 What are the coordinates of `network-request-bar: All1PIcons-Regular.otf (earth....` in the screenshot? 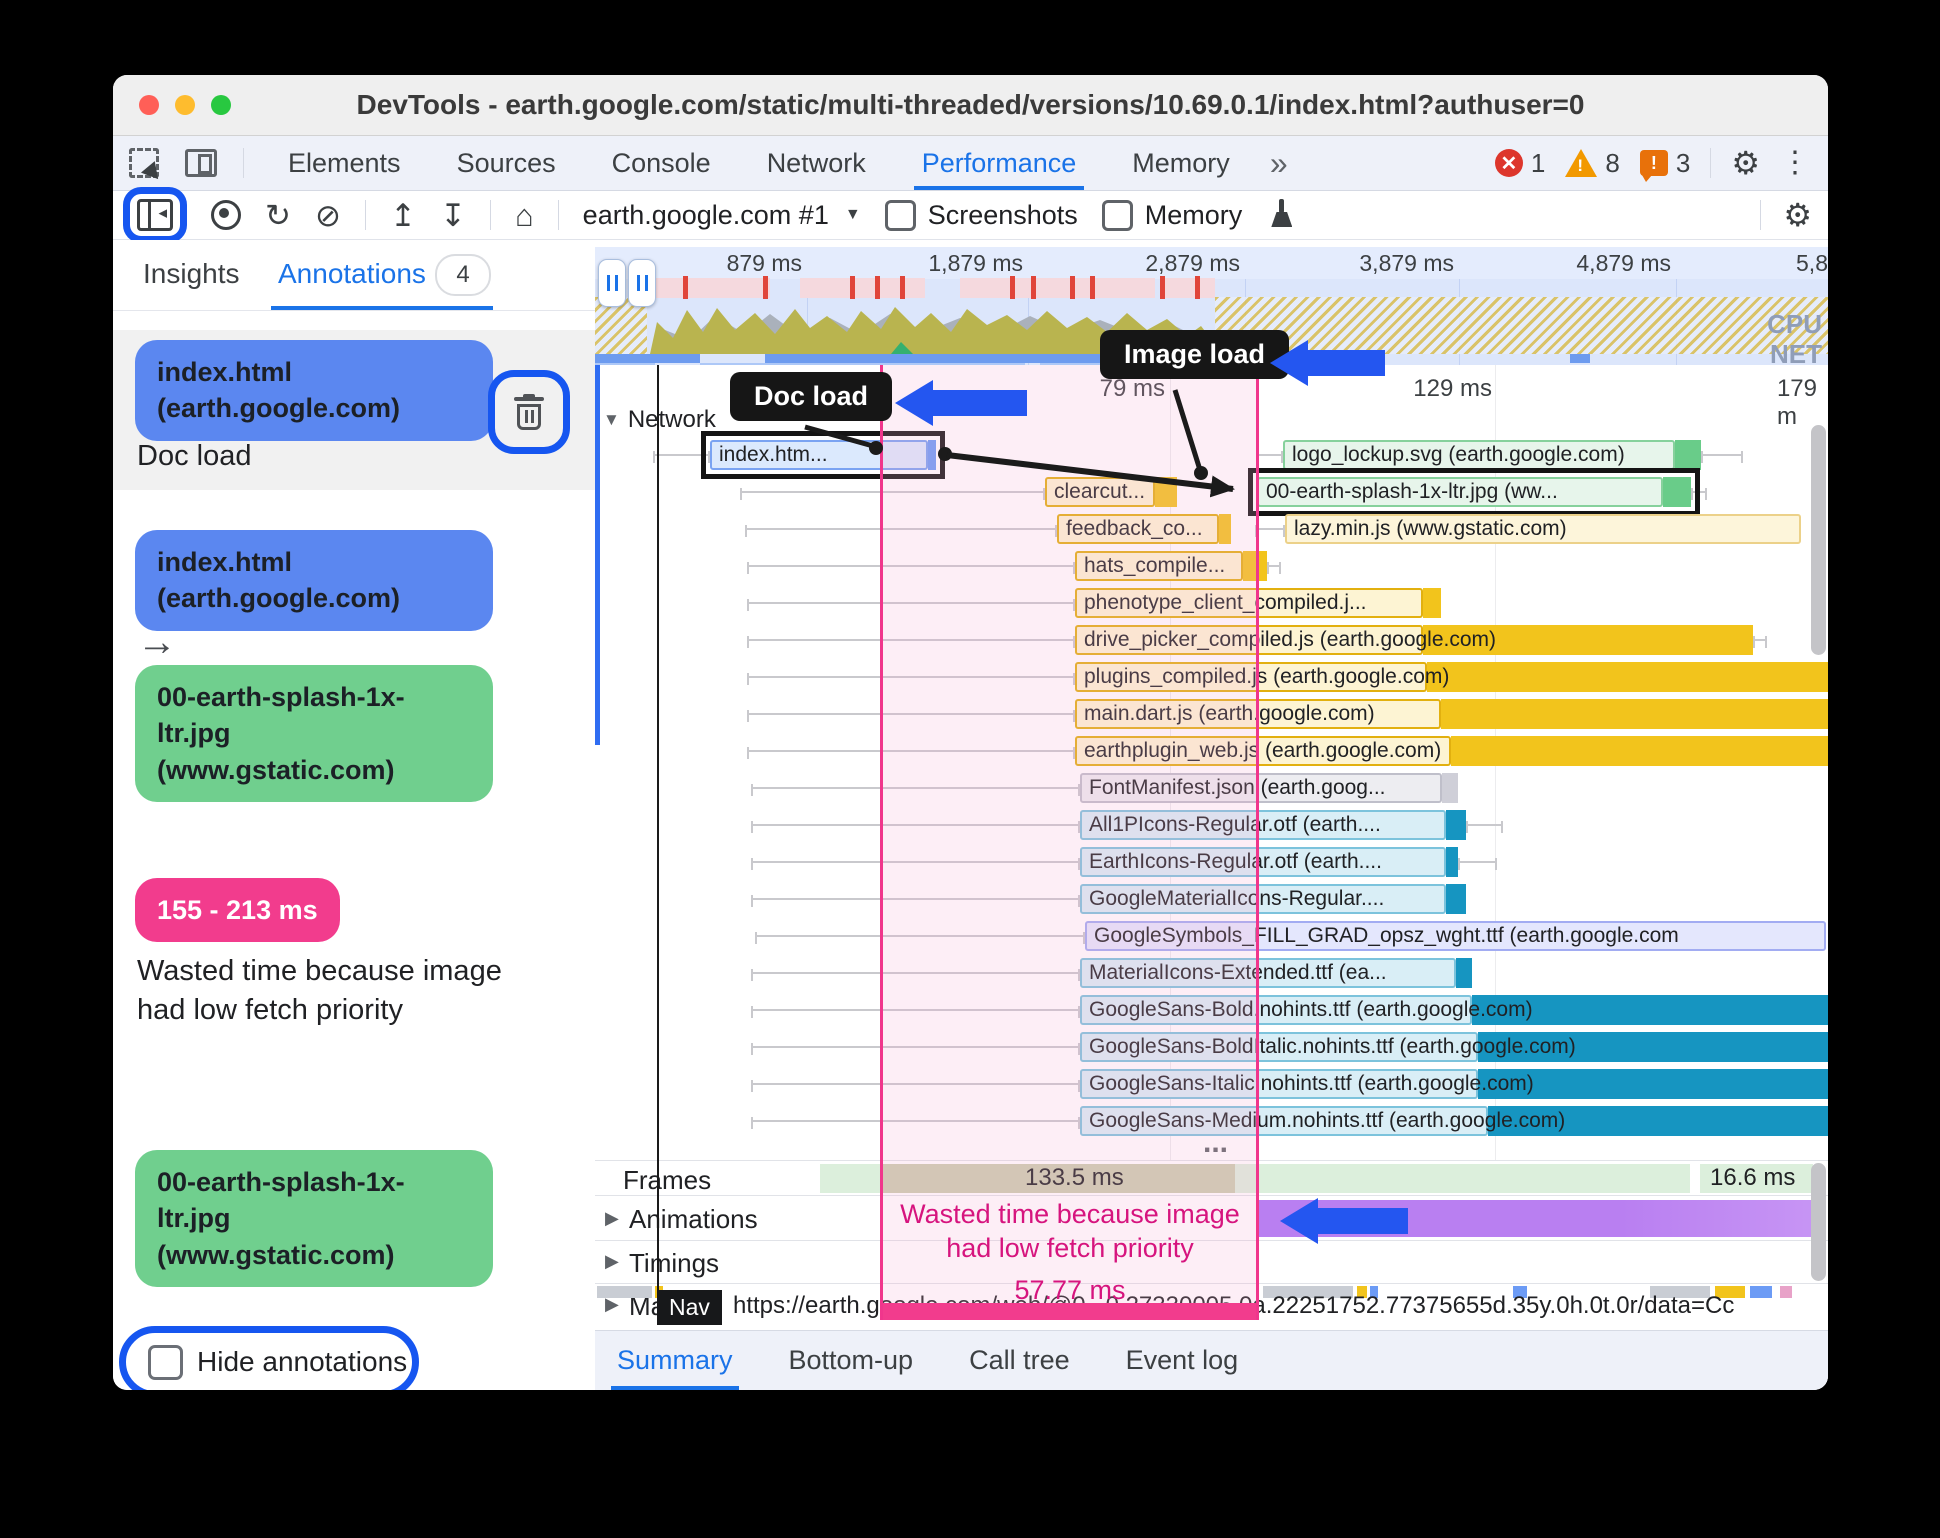 It's located at (1273, 825).